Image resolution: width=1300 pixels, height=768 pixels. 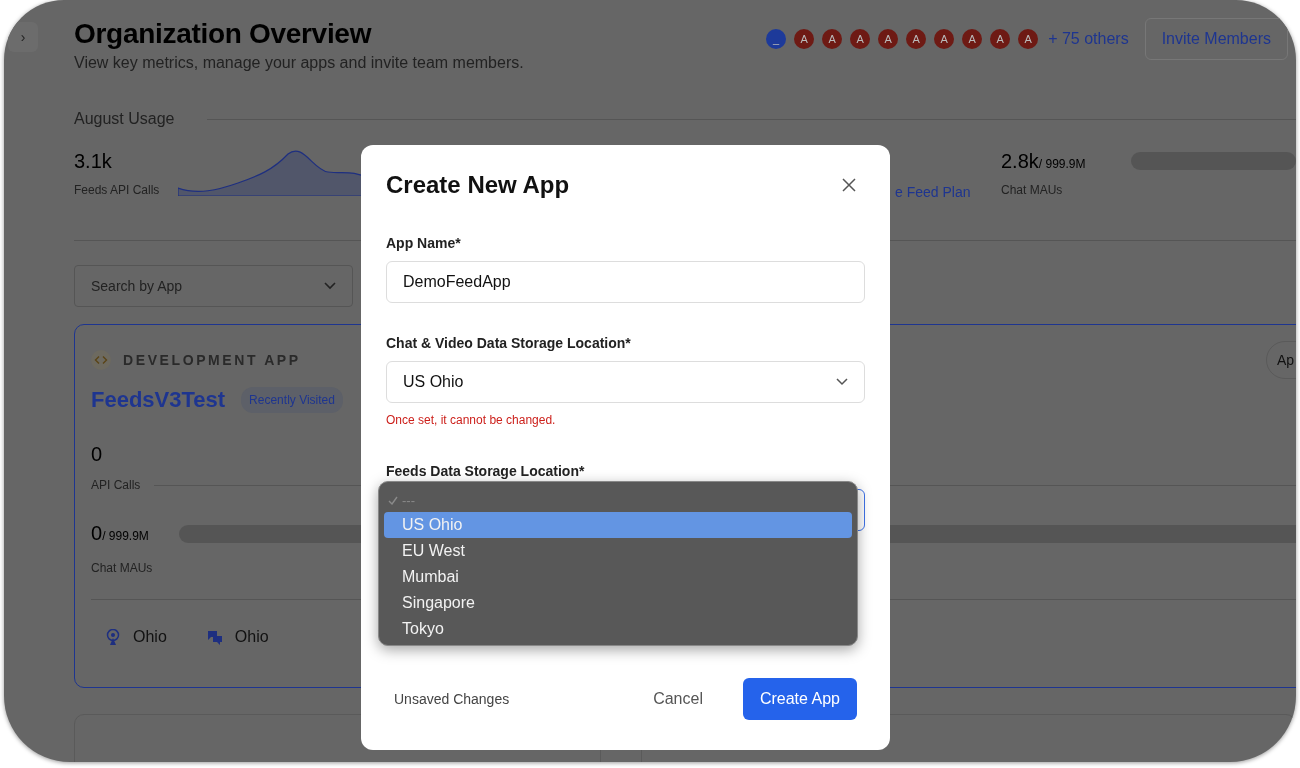 I want to click on warning-note: Once set, it cannot be changed., so click(x=471, y=420).